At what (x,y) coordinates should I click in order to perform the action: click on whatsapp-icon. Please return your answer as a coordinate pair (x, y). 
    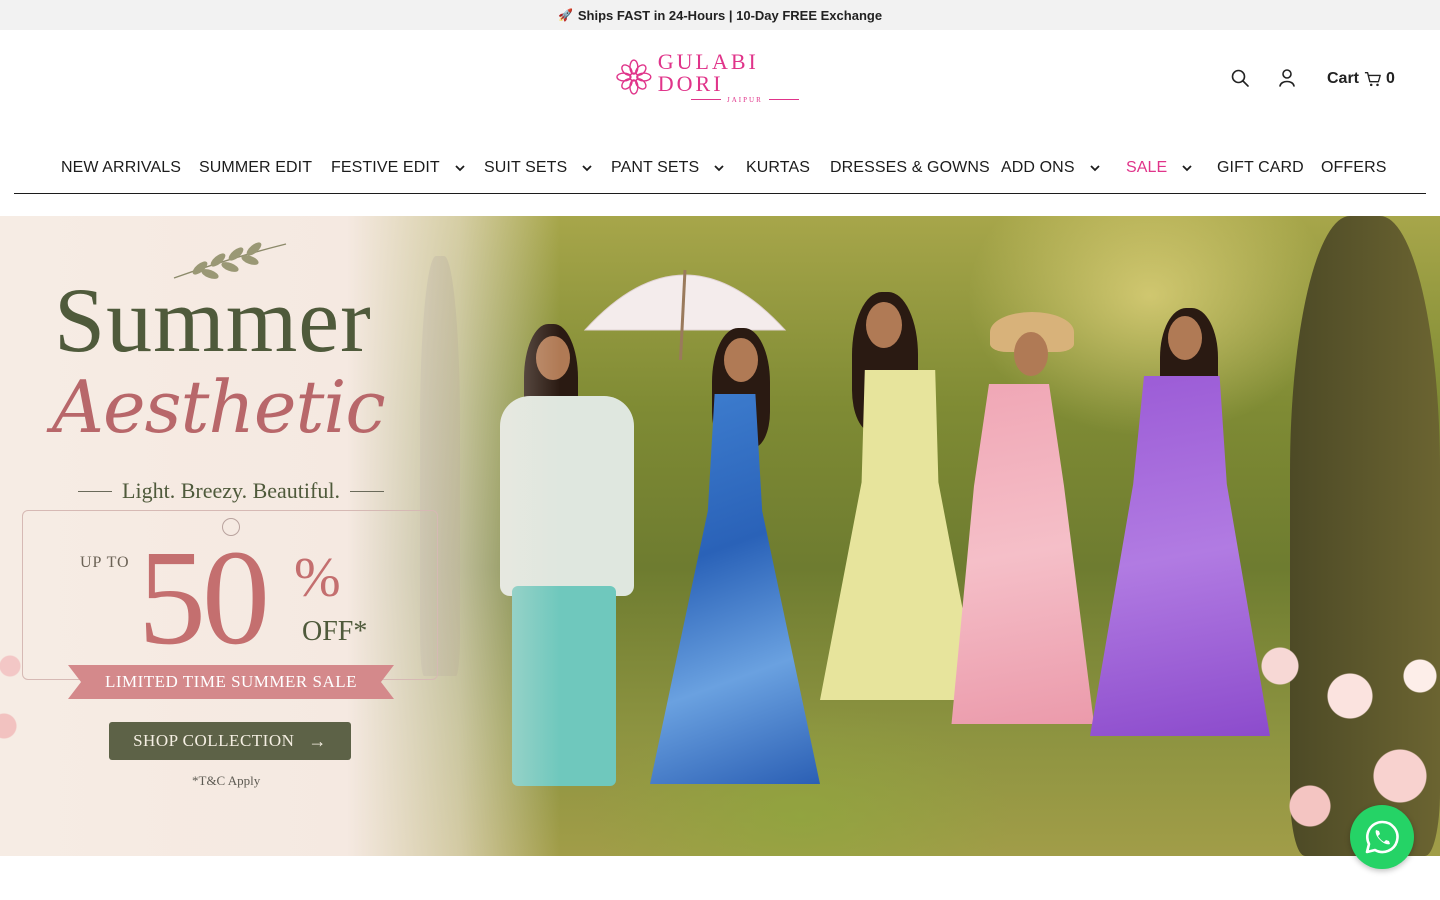
    Looking at the image, I should click on (1382, 837).